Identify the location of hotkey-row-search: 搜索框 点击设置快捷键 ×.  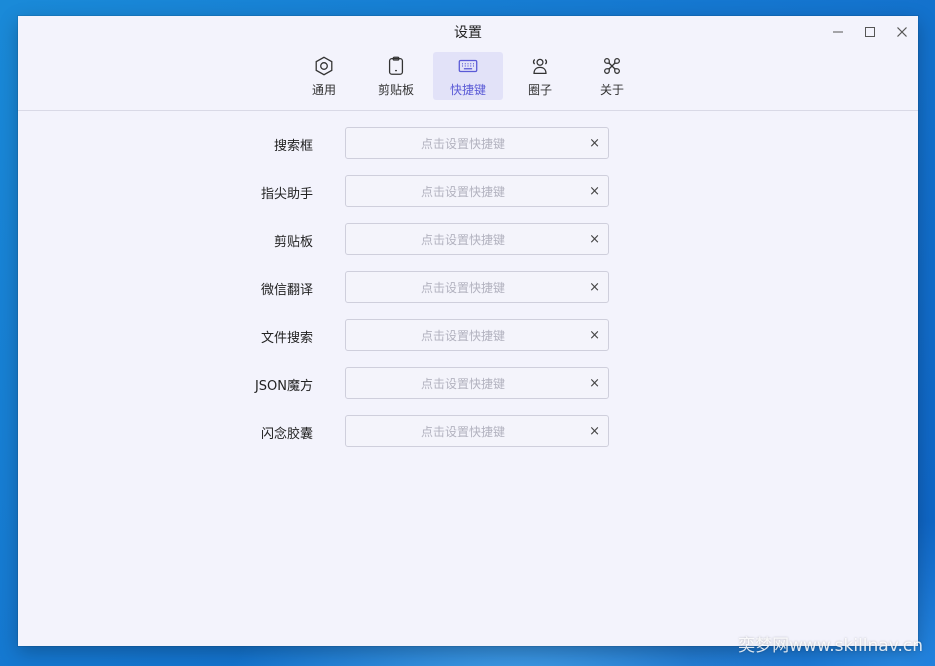
(468, 151).